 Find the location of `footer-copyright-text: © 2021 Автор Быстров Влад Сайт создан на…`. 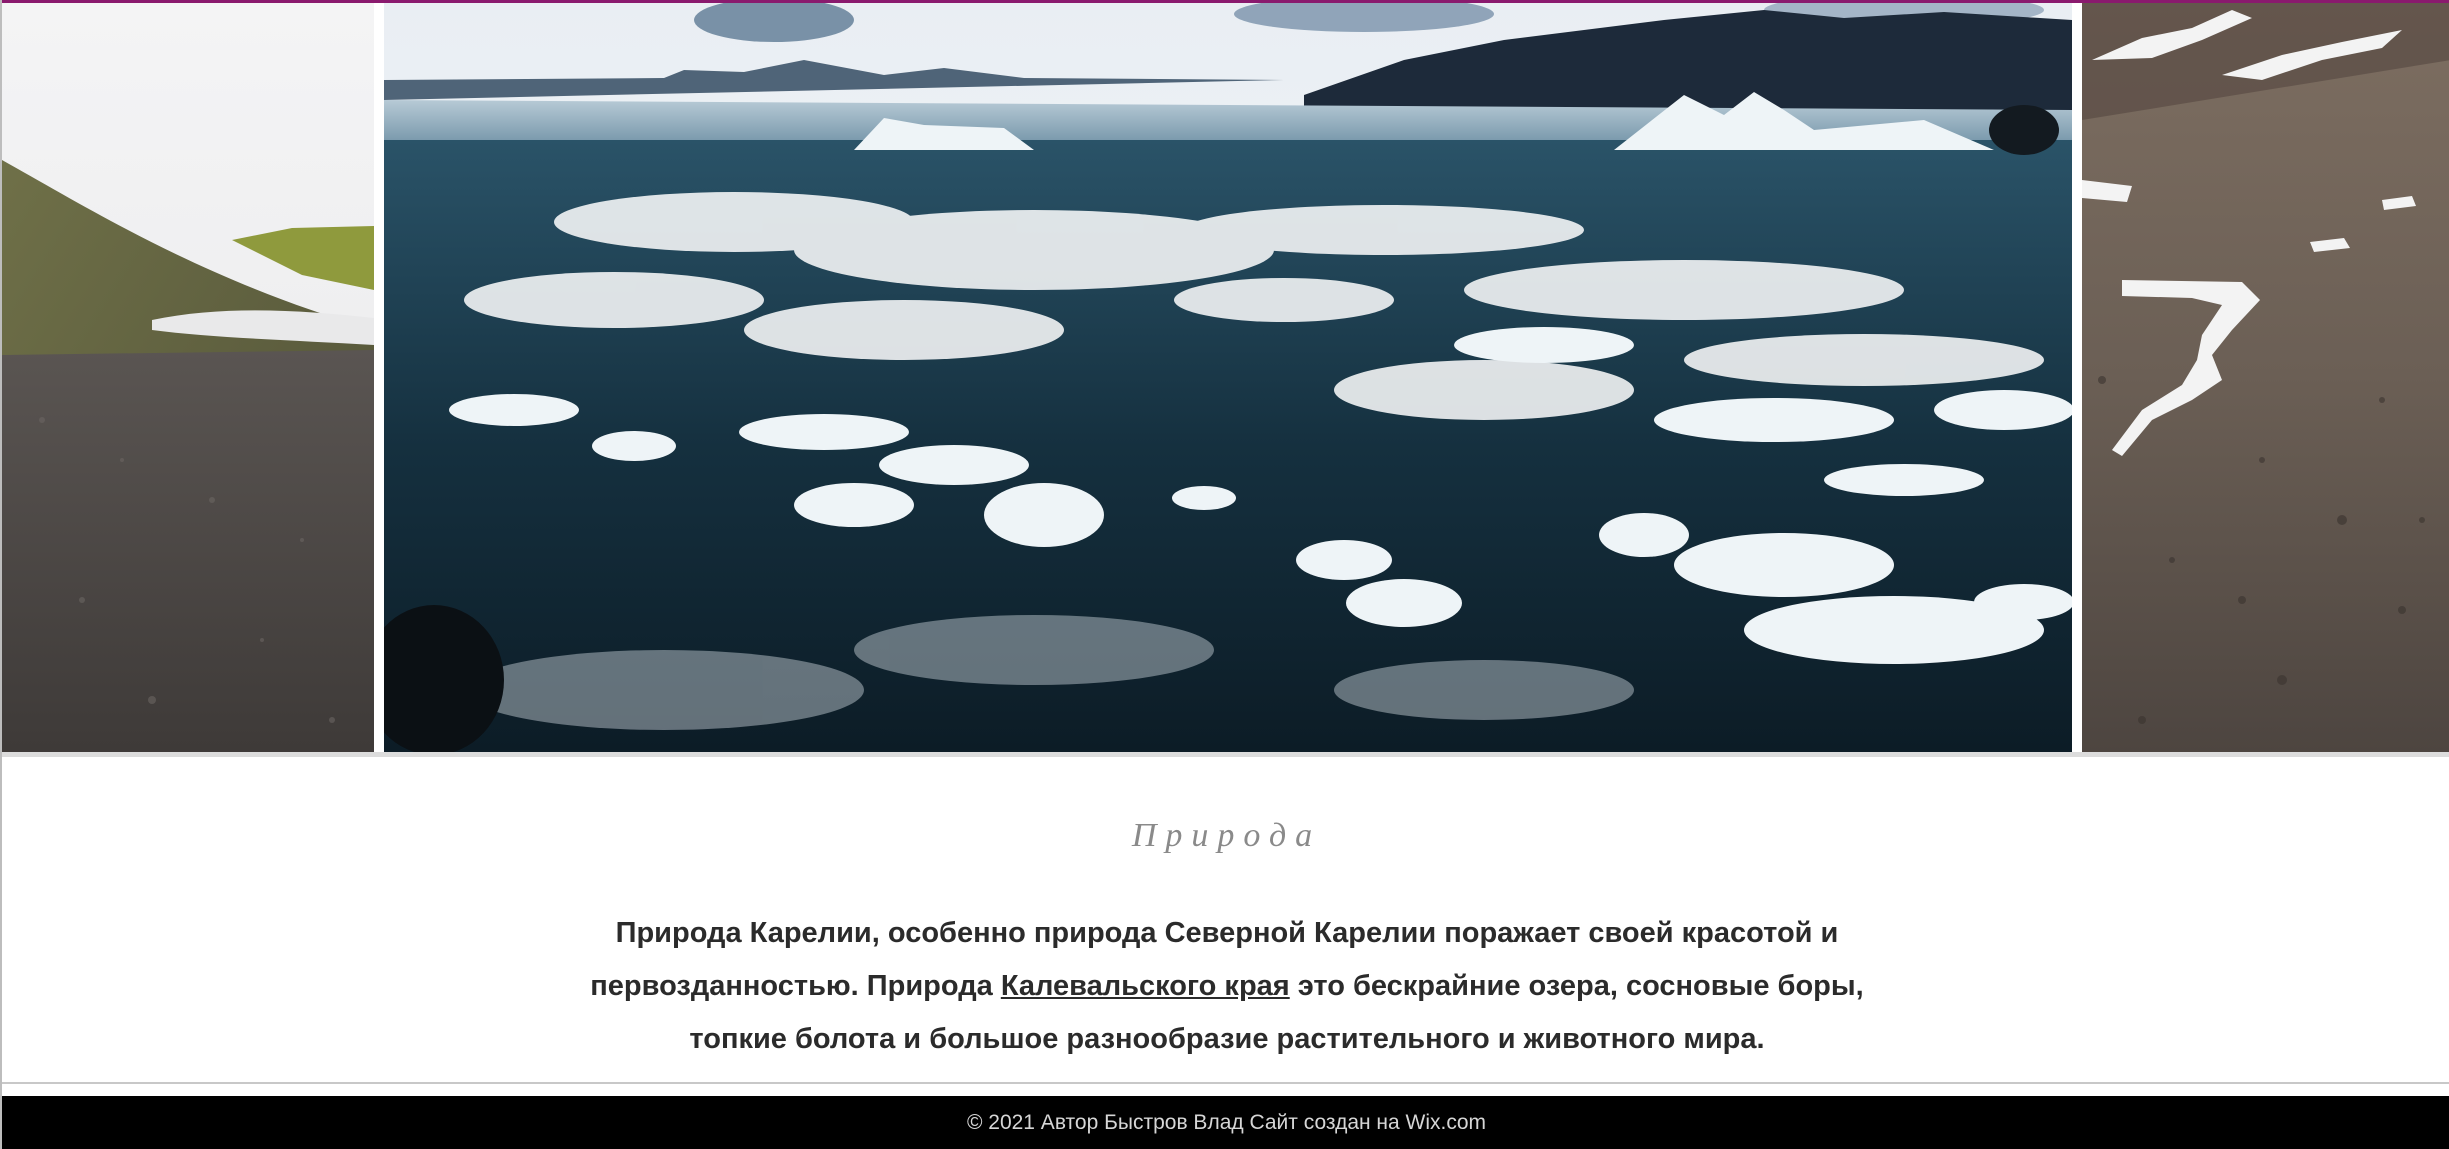

footer-copyright-text: © 2021 Автор Быстров Влад Сайт создан на… is located at coordinates (1226, 1122).